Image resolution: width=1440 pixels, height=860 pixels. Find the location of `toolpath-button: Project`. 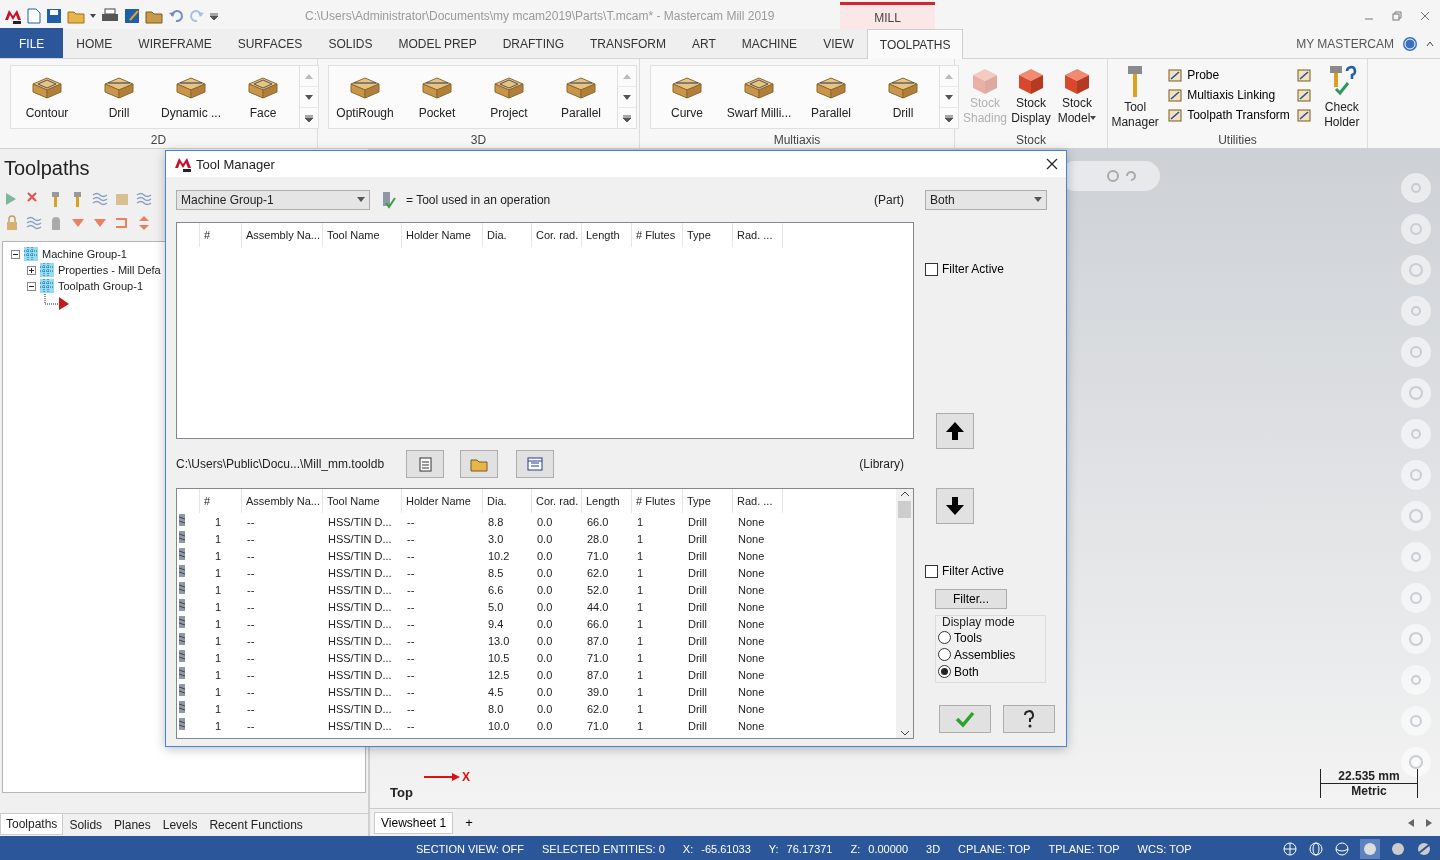

toolpath-button: Project is located at coordinates (509, 97).